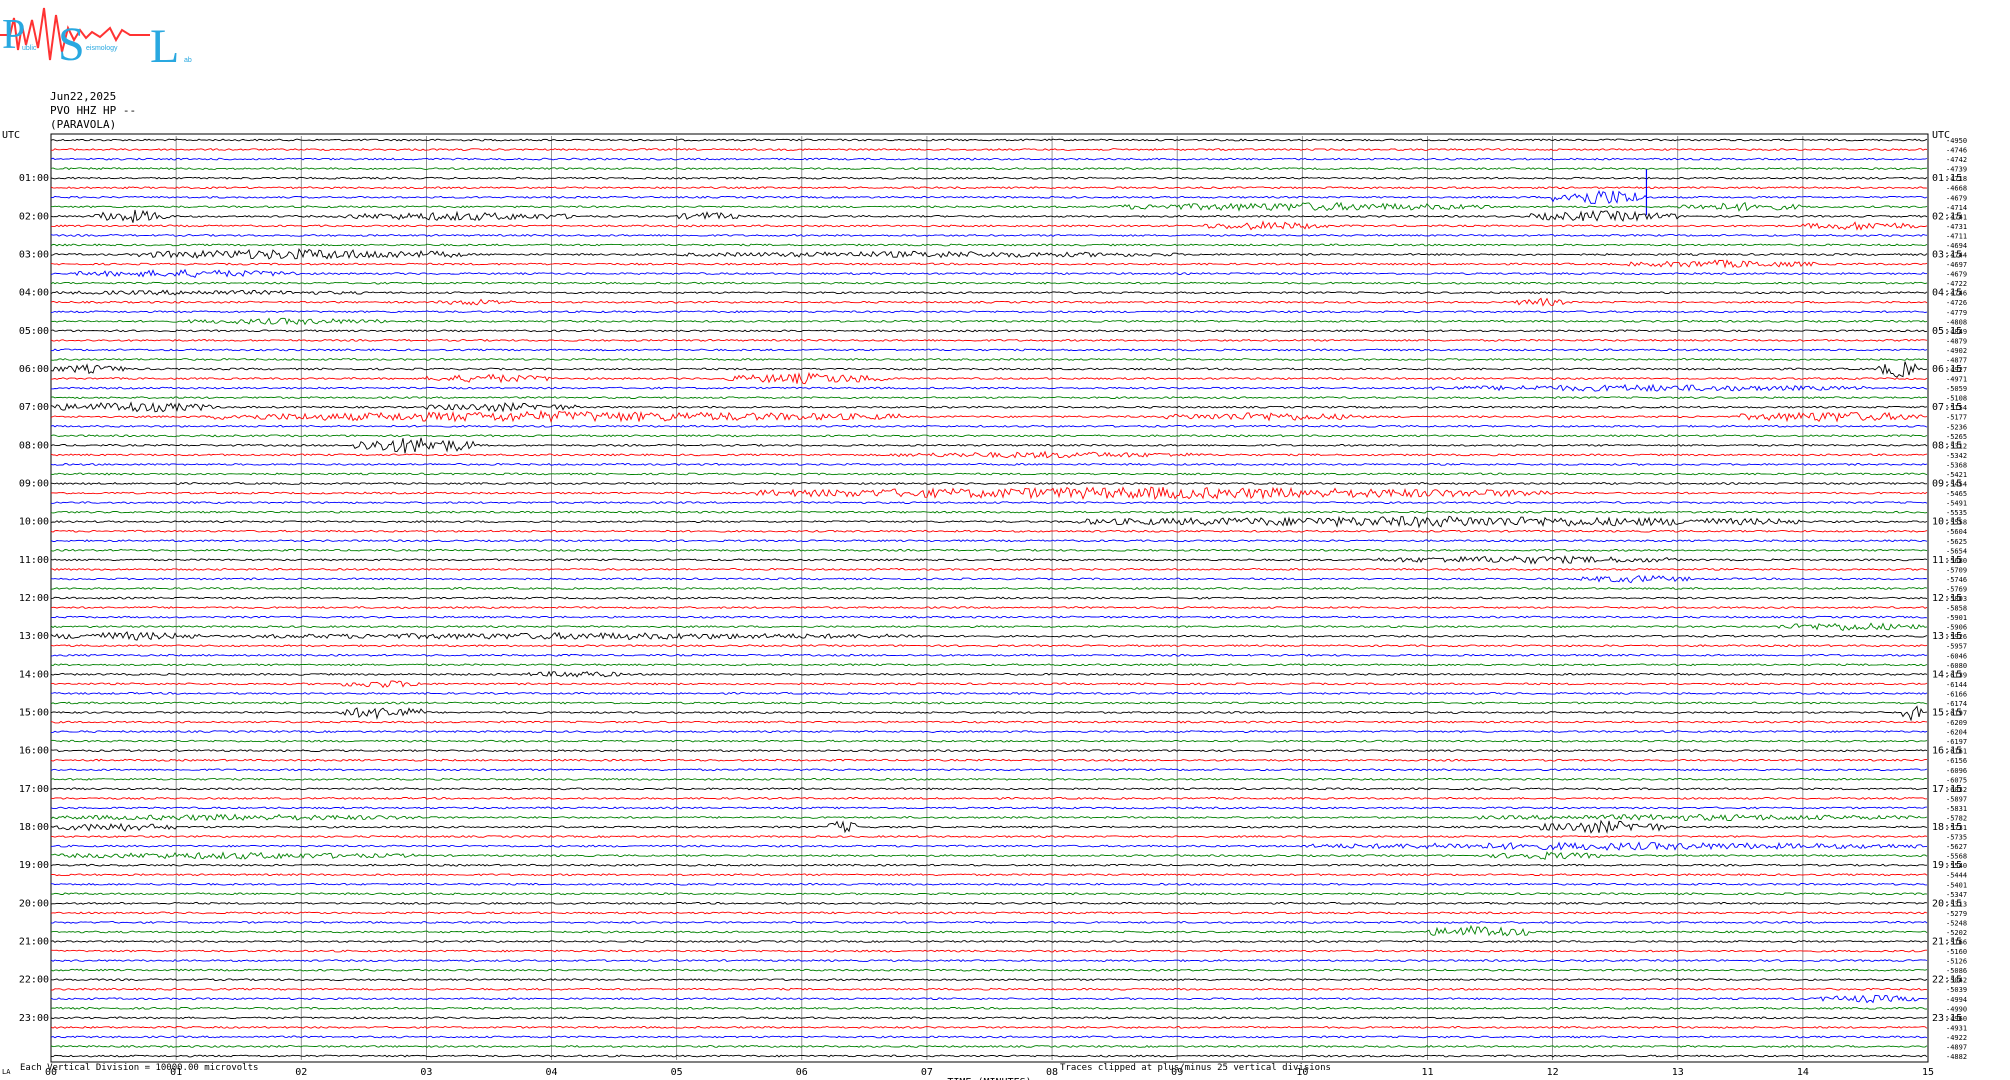  Describe the element at coordinates (1956, 303) in the screenshot. I see `trace-offset-label: -4726` at that location.